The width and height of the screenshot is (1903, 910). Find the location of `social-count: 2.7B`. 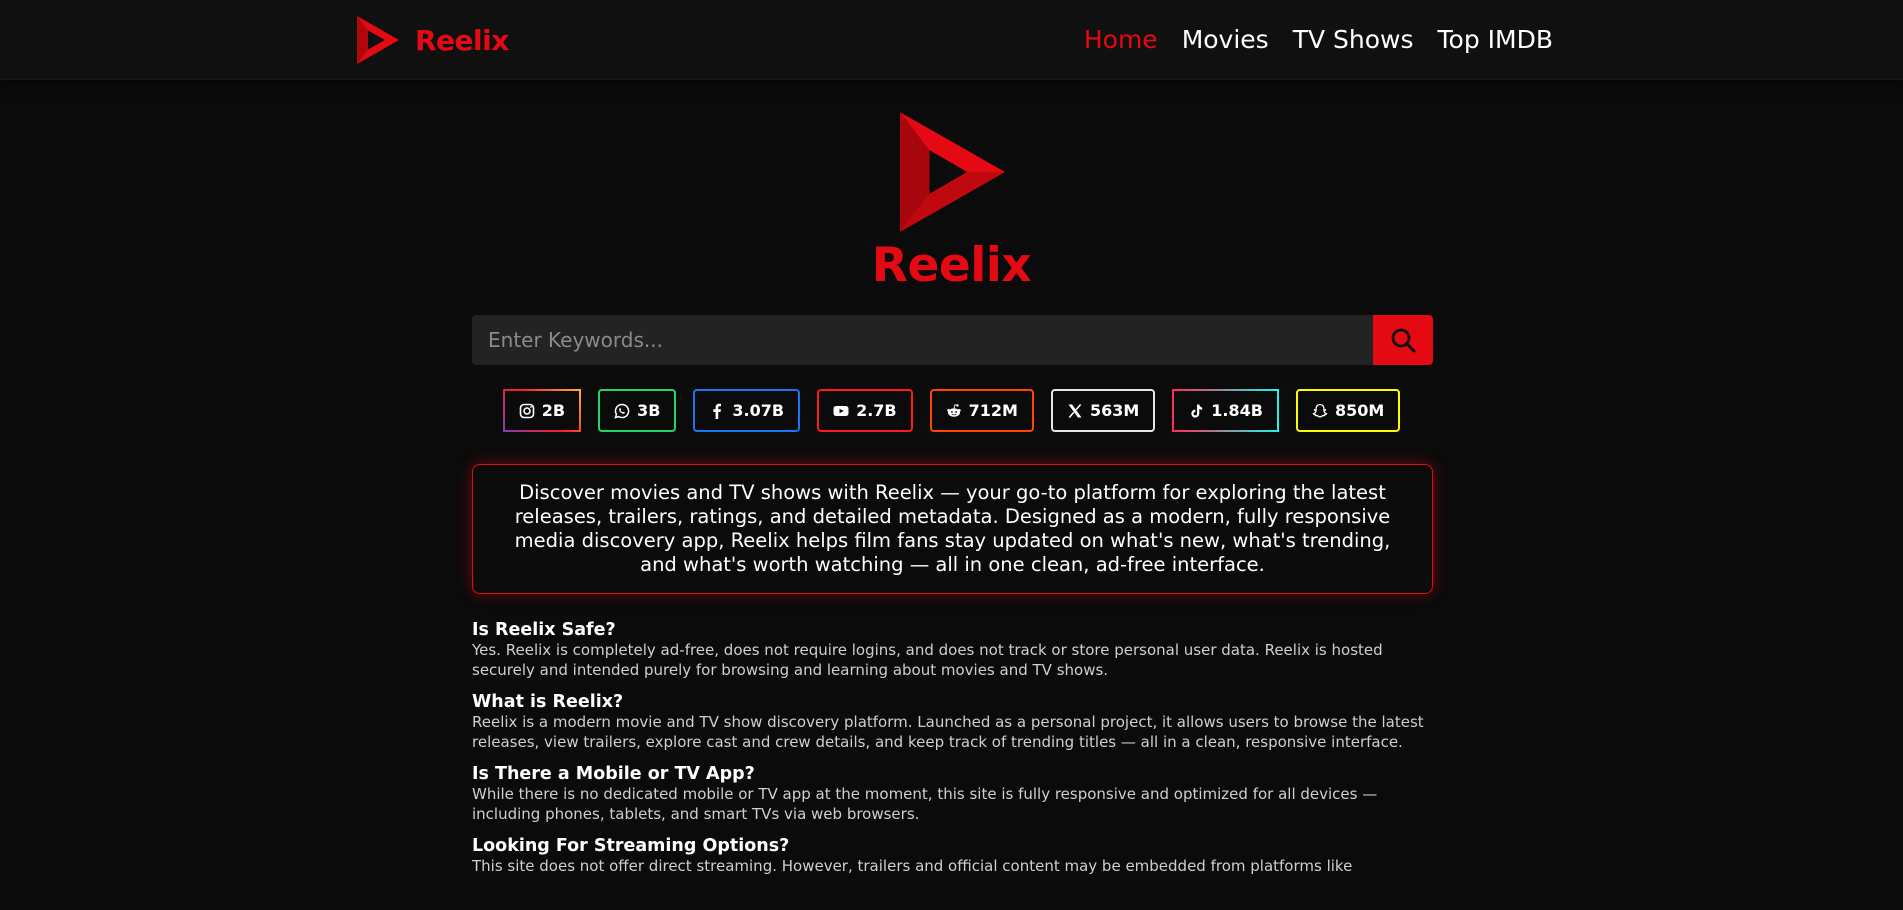

social-count: 2.7B is located at coordinates (876, 410).